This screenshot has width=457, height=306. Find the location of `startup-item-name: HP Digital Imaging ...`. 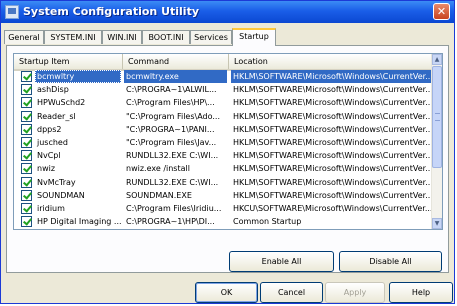

startup-item-name: HP Digital Imaging ... is located at coordinates (79, 222).